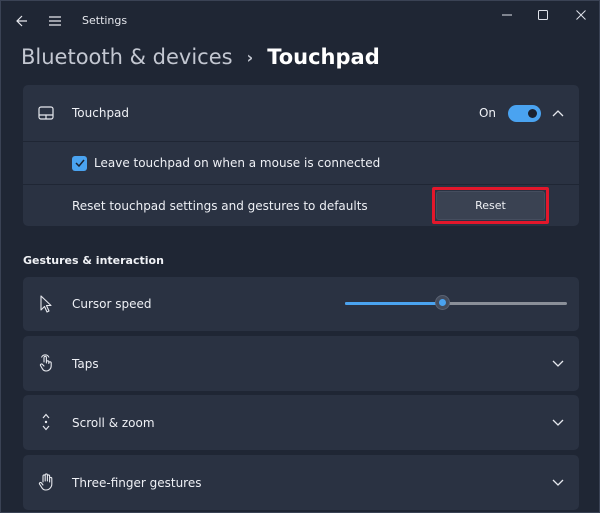 The height and width of the screenshot is (513, 600). I want to click on chevron-up-icon, so click(558, 113).